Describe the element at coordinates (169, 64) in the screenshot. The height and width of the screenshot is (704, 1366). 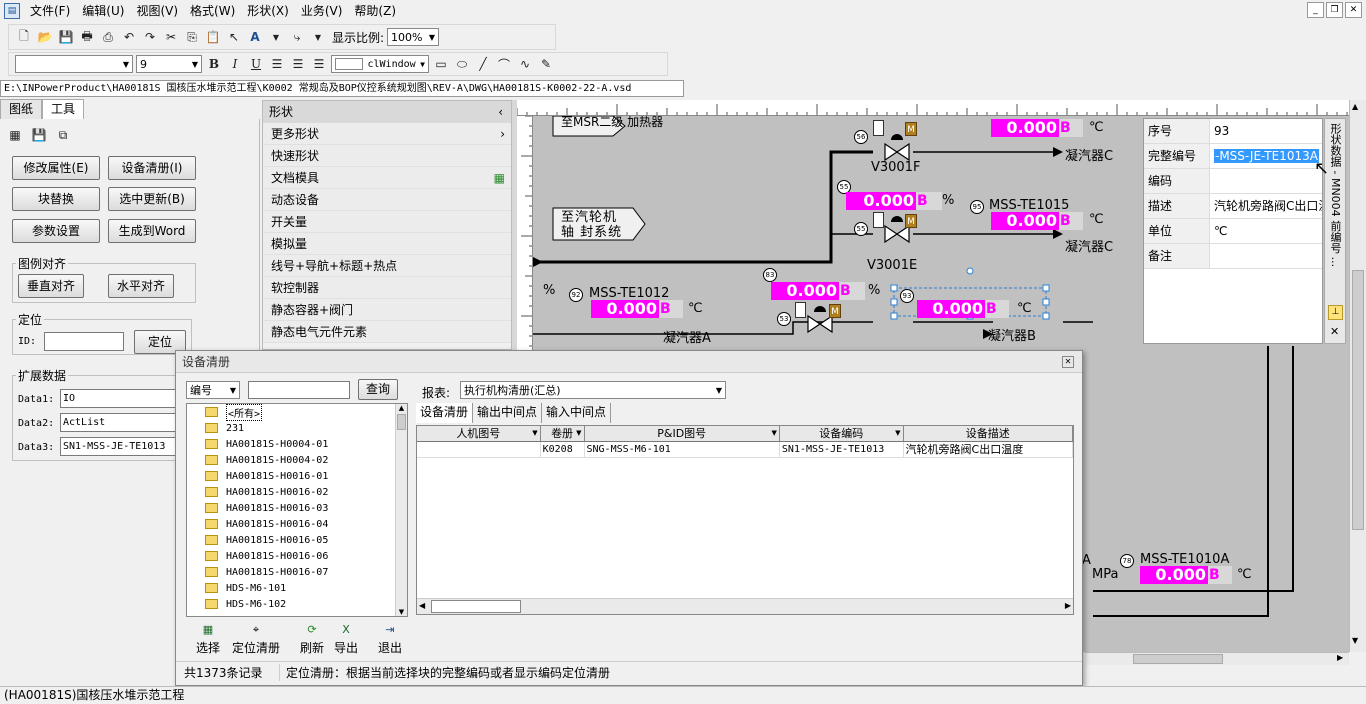
I see `font-size-select: 9 ▼` at that location.